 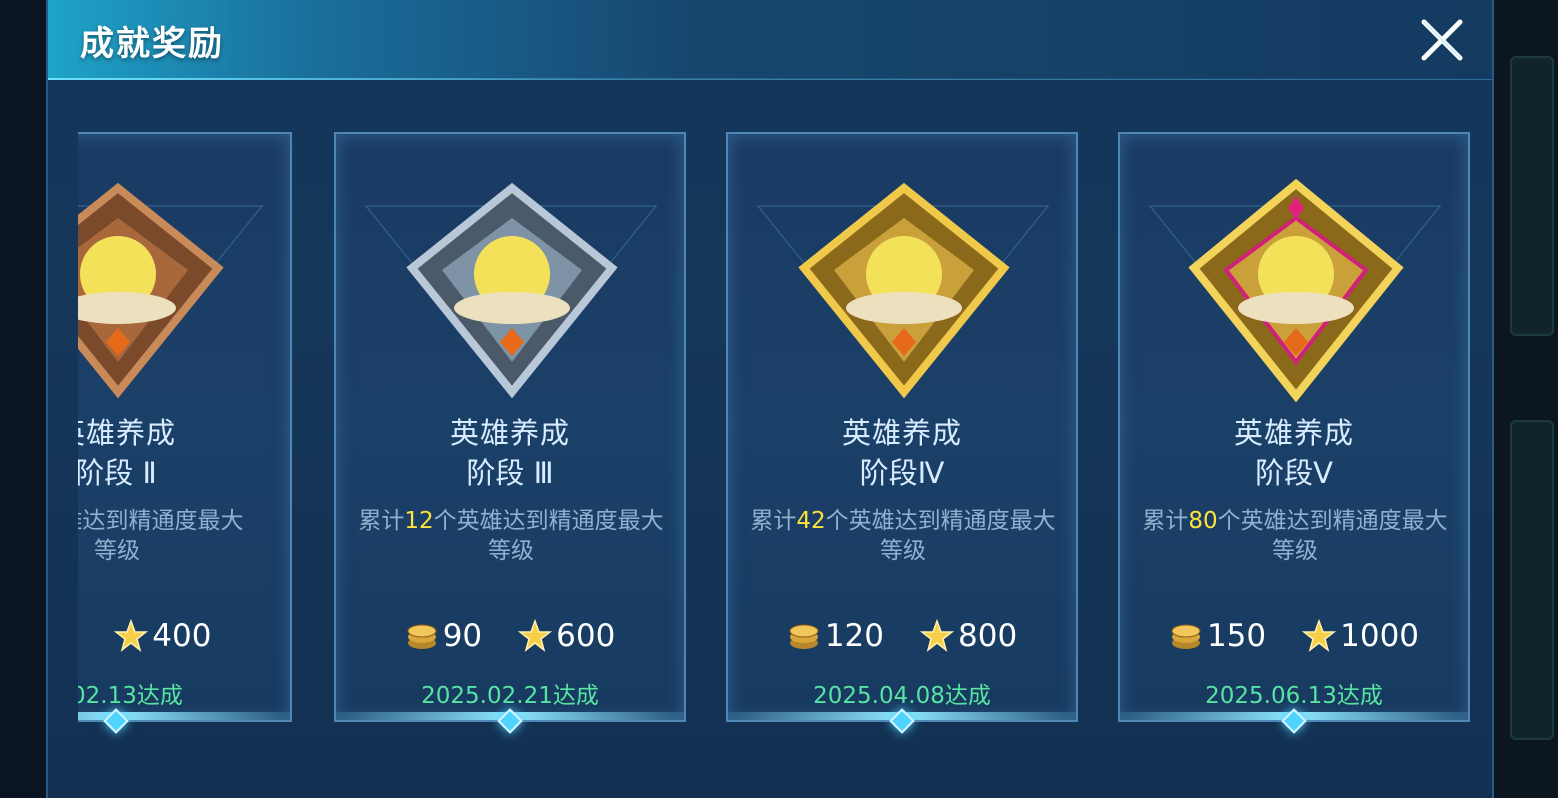 I want to click on star-amount: 800, so click(x=988, y=636).